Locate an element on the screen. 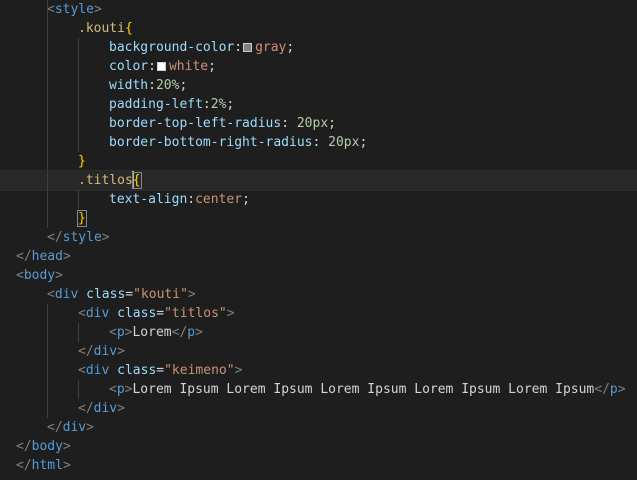 The width and height of the screenshot is (637, 480). code-line-active: .titlos{ is located at coordinates (318, 180).